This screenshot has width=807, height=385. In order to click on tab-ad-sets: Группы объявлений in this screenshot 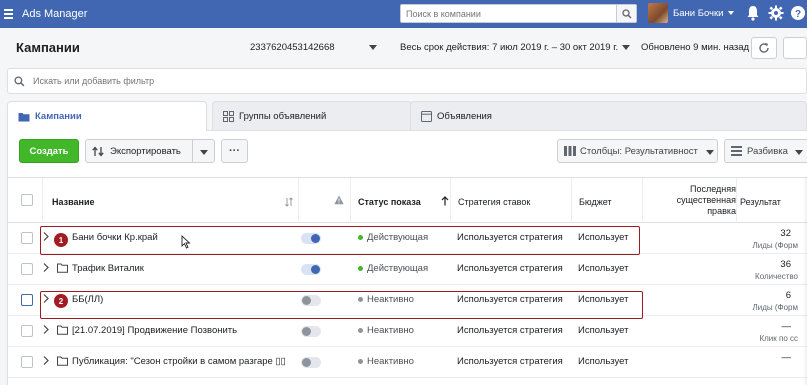, I will do `click(312, 116)`.